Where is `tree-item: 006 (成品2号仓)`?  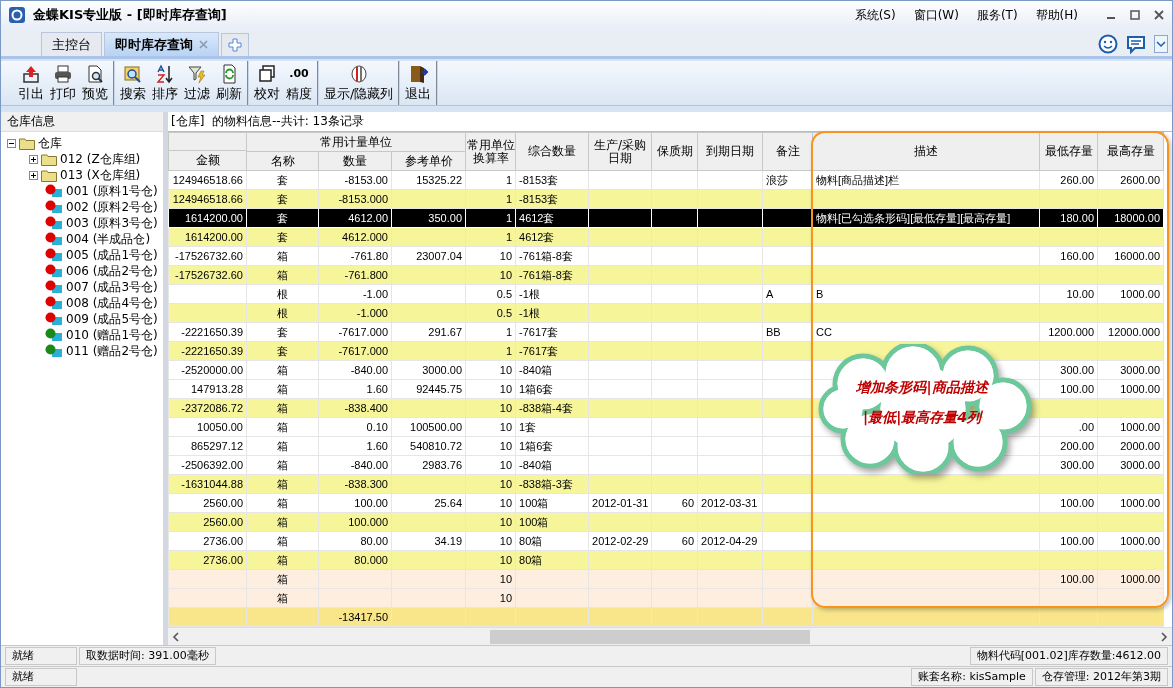
tree-item: 006 (成品2号仓) is located at coordinates (112, 271).